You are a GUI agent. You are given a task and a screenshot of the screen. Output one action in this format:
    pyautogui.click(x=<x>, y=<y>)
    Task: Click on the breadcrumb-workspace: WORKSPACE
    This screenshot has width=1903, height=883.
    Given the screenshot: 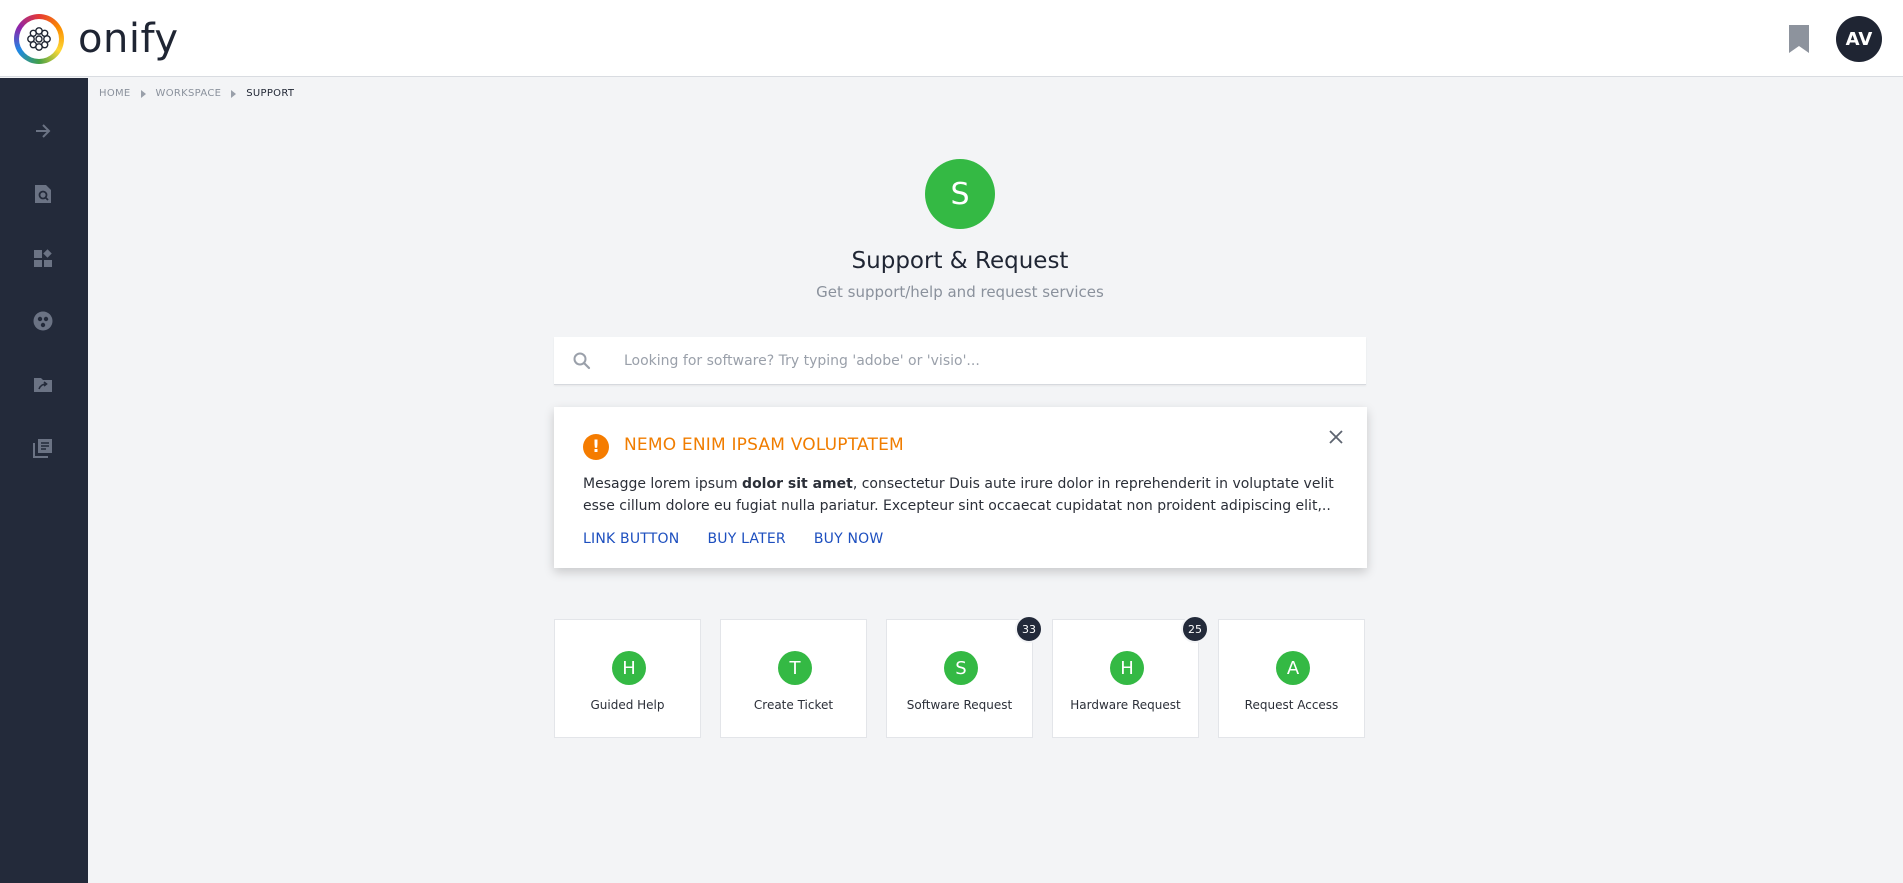 What is the action you would take?
    pyautogui.click(x=189, y=93)
    